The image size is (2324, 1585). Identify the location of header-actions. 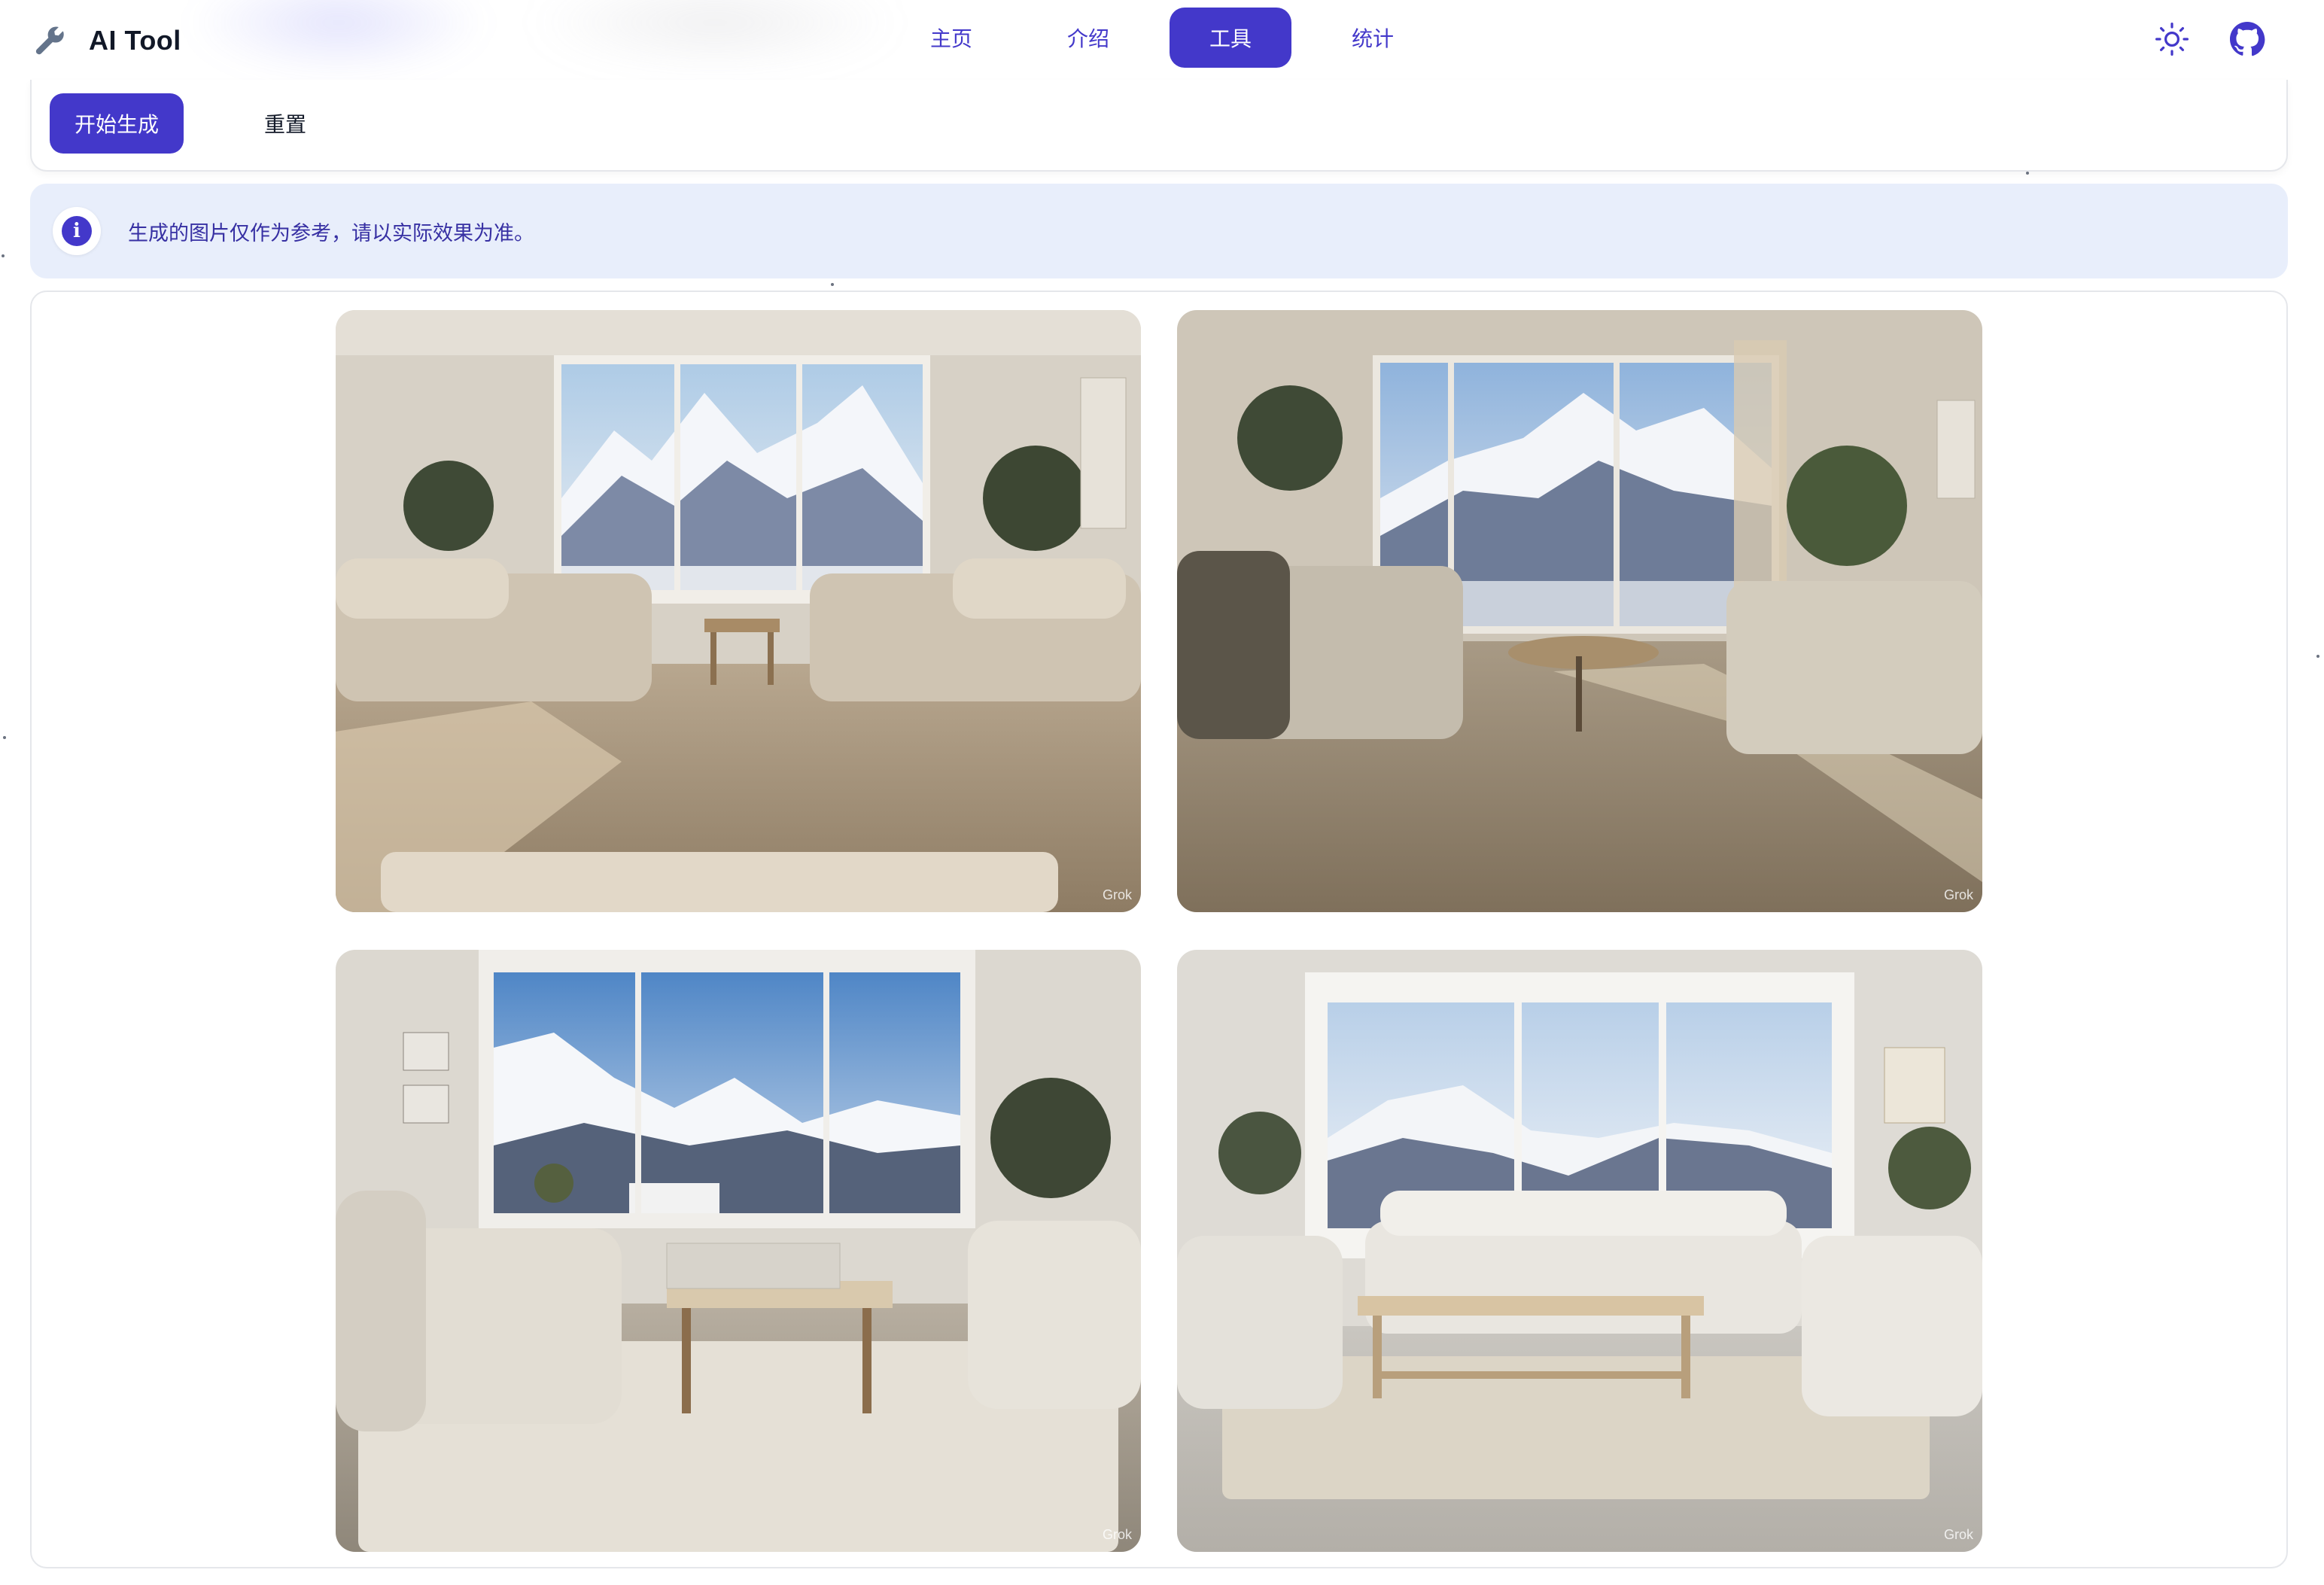
(2209, 39).